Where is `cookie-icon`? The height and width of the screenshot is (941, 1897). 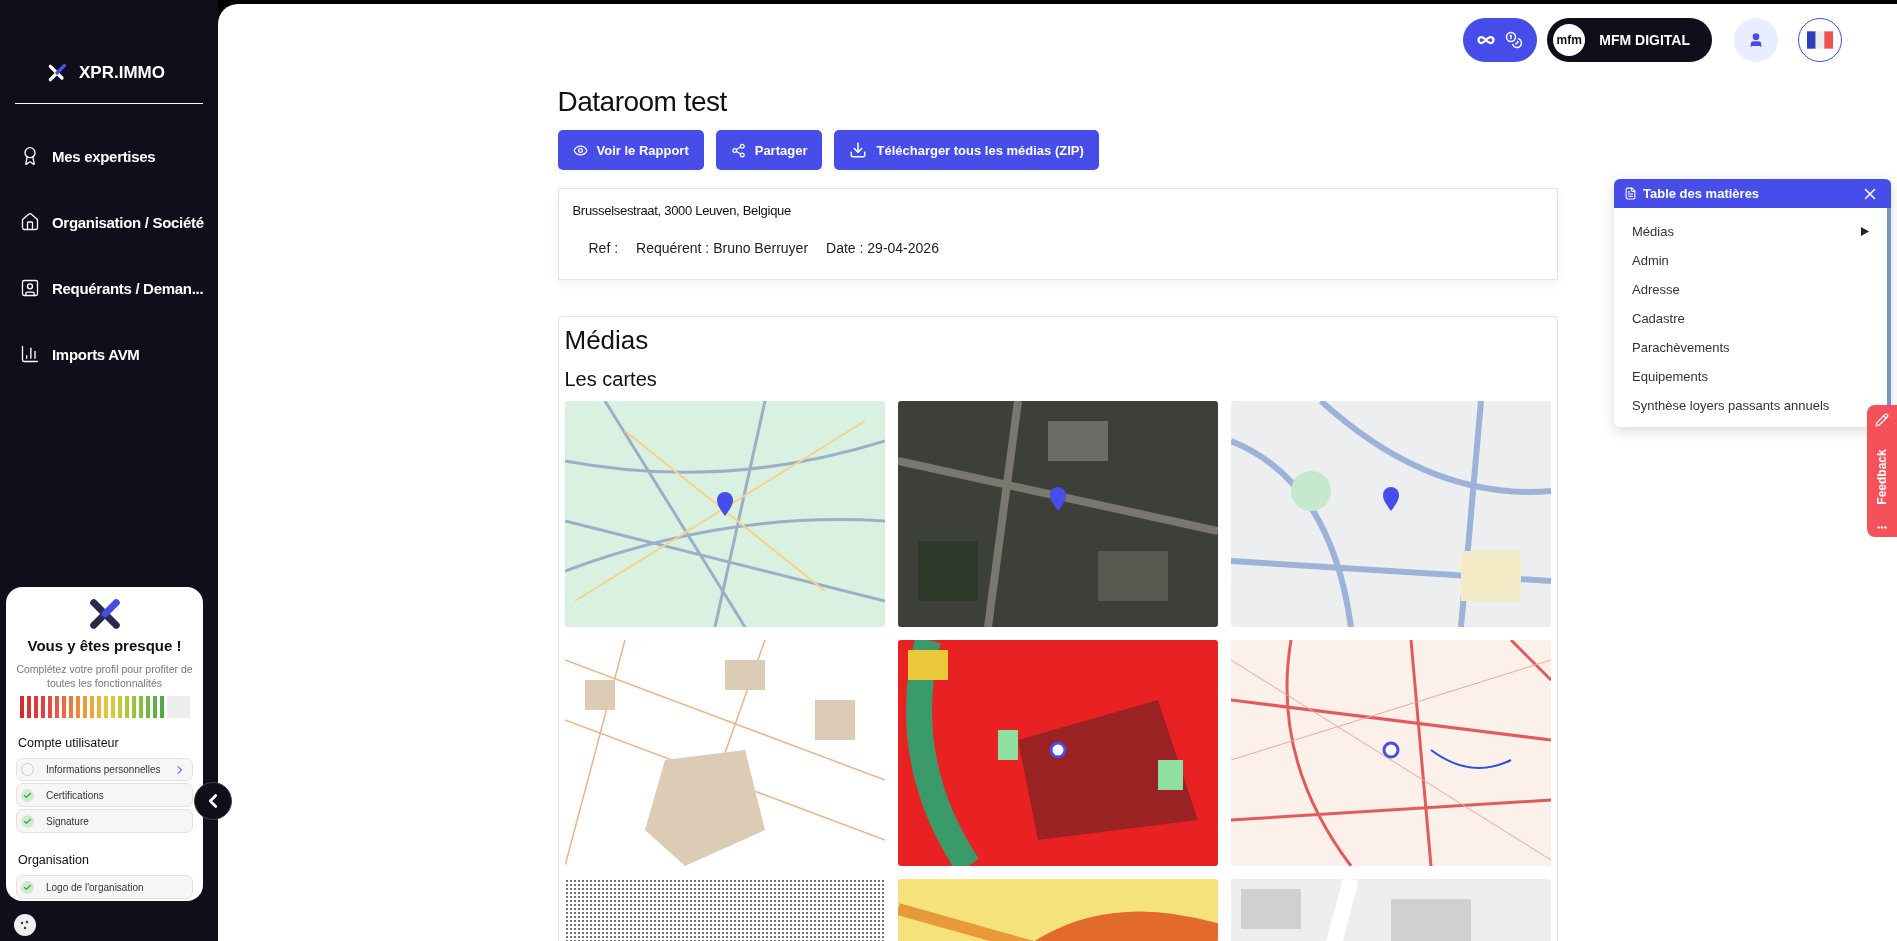 cookie-icon is located at coordinates (25, 925).